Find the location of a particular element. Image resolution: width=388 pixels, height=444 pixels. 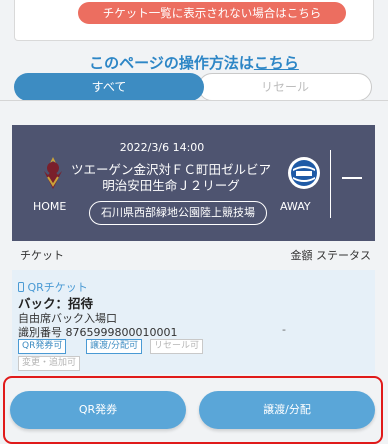

amount-status-column-label: 金額 ステータス is located at coordinates (331, 255).